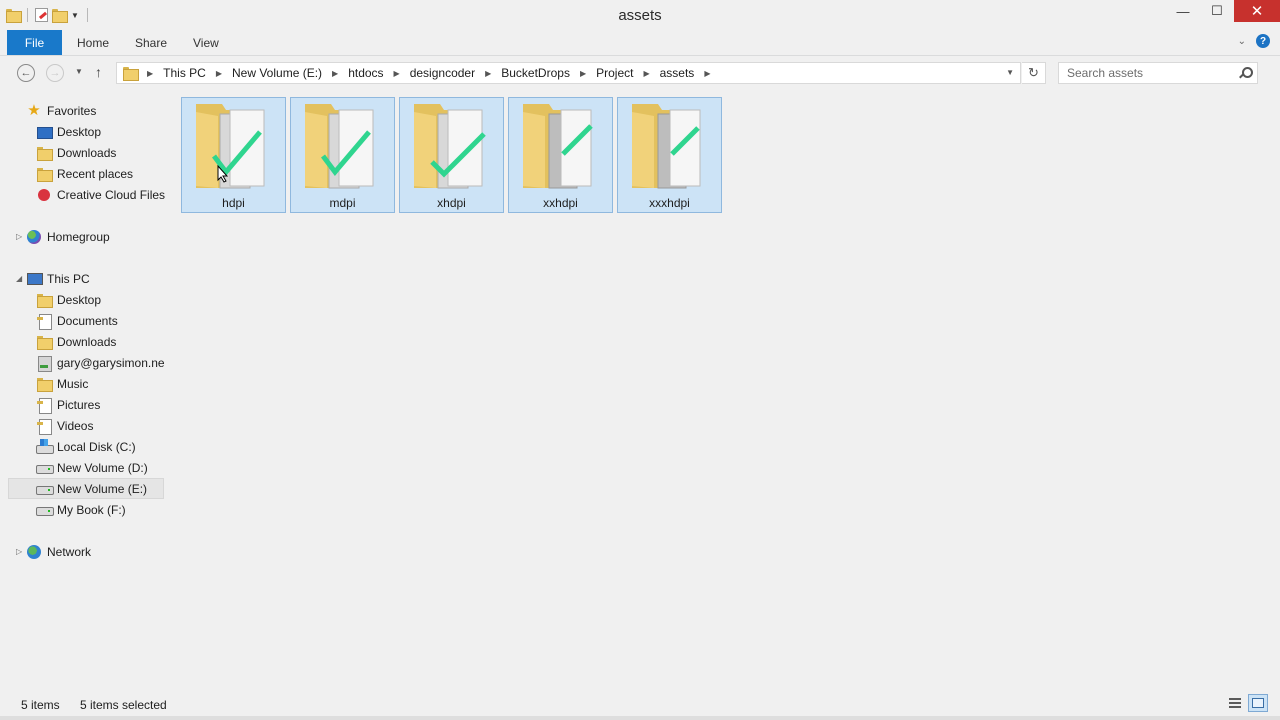 This screenshot has height=720, width=1280. Describe the element at coordinates (442, 73) in the screenshot. I see `breadcrumb-designcoder: designcoder` at that location.